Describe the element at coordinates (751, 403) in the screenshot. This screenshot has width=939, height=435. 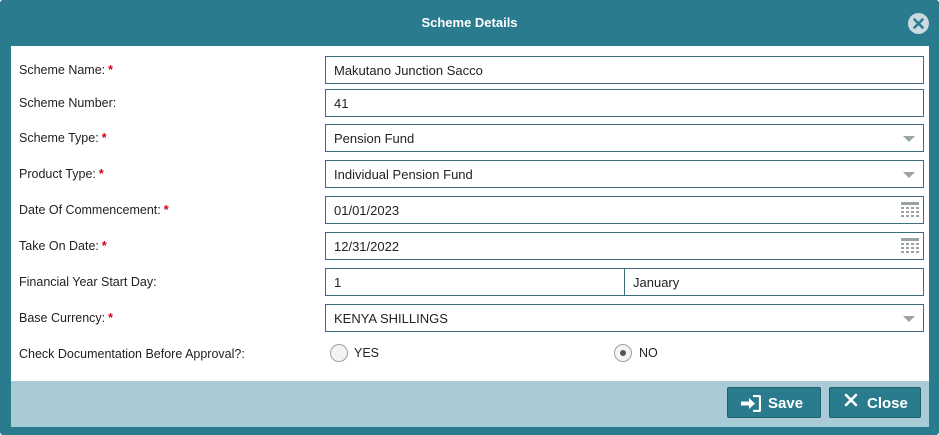
I see `sign-in-icon` at that location.